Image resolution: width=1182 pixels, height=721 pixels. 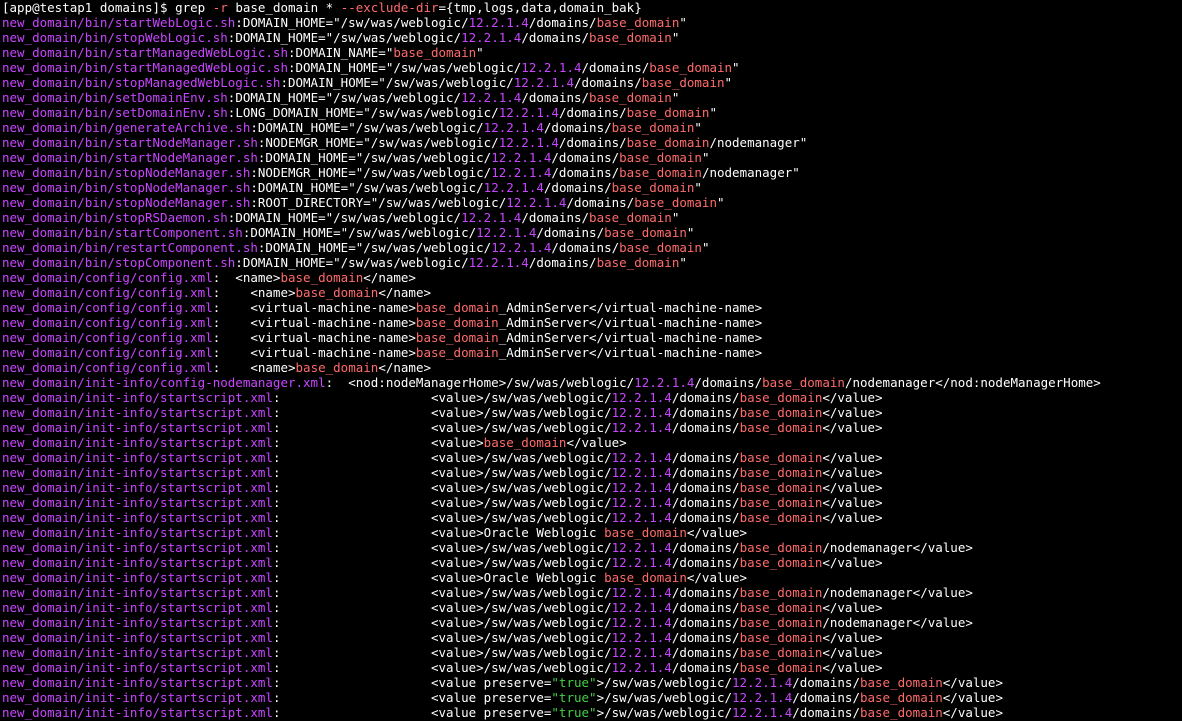 I want to click on output-filename: new_domain/bin/startNodeManager.sh, so click(x=130, y=157).